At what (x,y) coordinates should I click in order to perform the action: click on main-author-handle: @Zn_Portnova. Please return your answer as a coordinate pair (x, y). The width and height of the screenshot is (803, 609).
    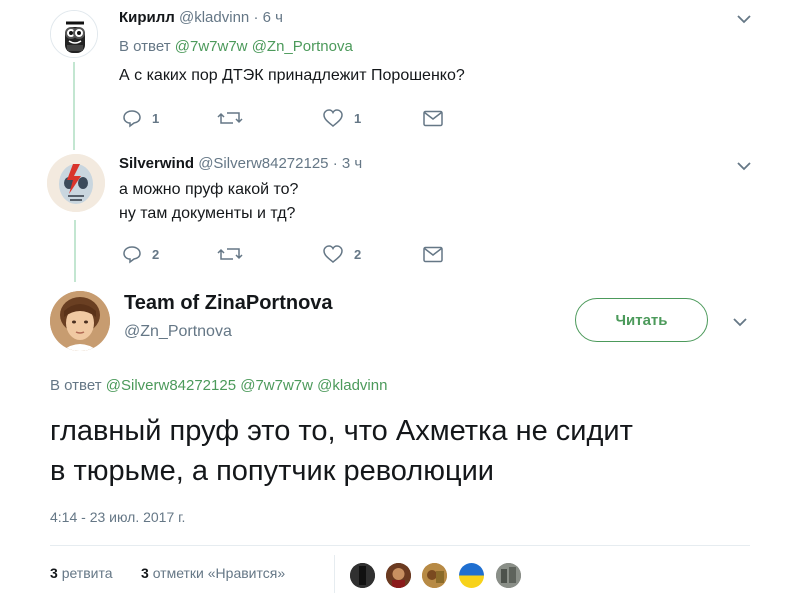
    Looking at the image, I should click on (178, 332).